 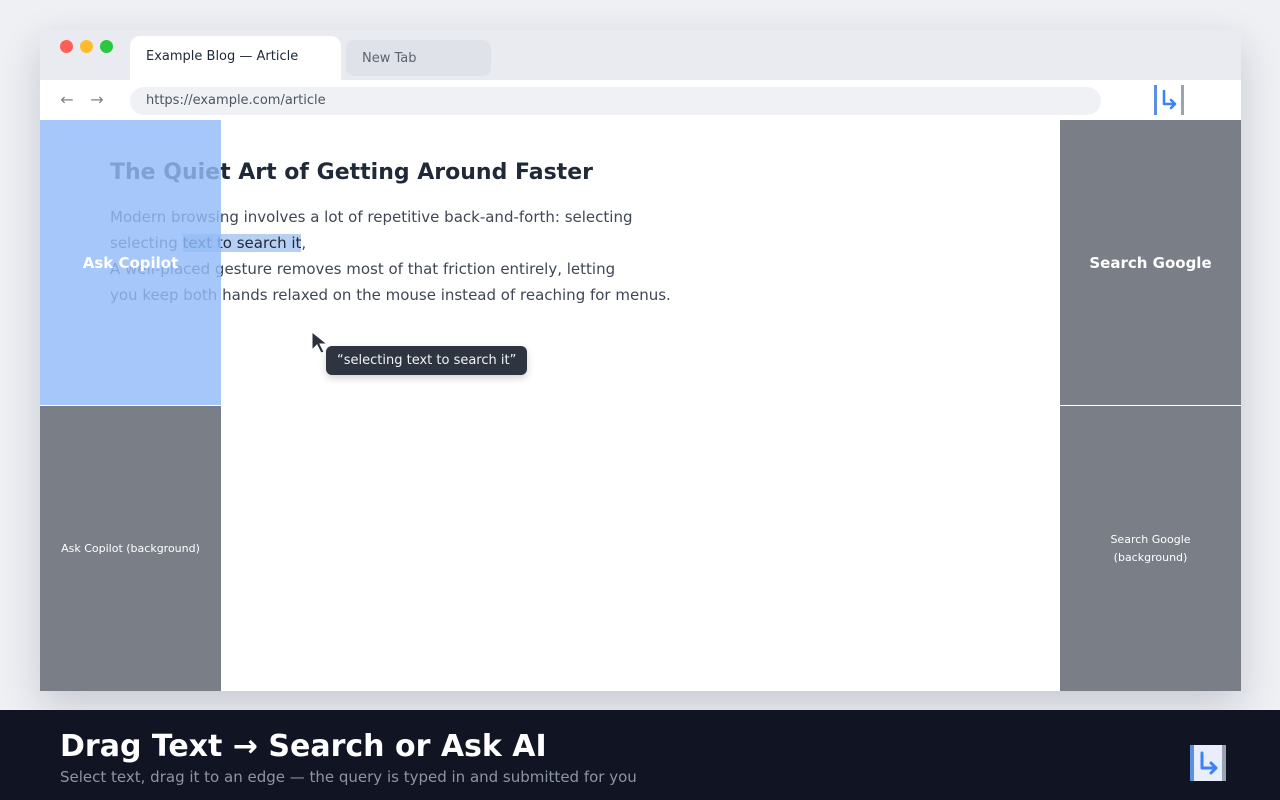 What do you see at coordinates (303, 746) in the screenshot?
I see `caption-title: Drag Text → Search or Ask AI` at bounding box center [303, 746].